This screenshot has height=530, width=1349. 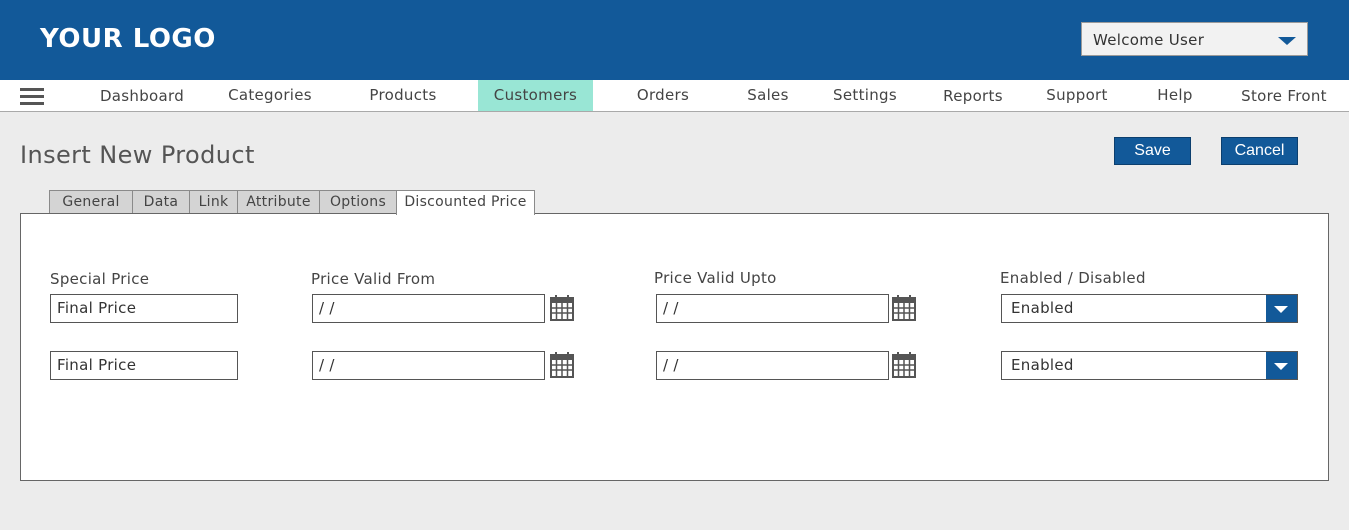 What do you see at coordinates (100, 279) in the screenshot?
I see `special-price-label: Special Price` at bounding box center [100, 279].